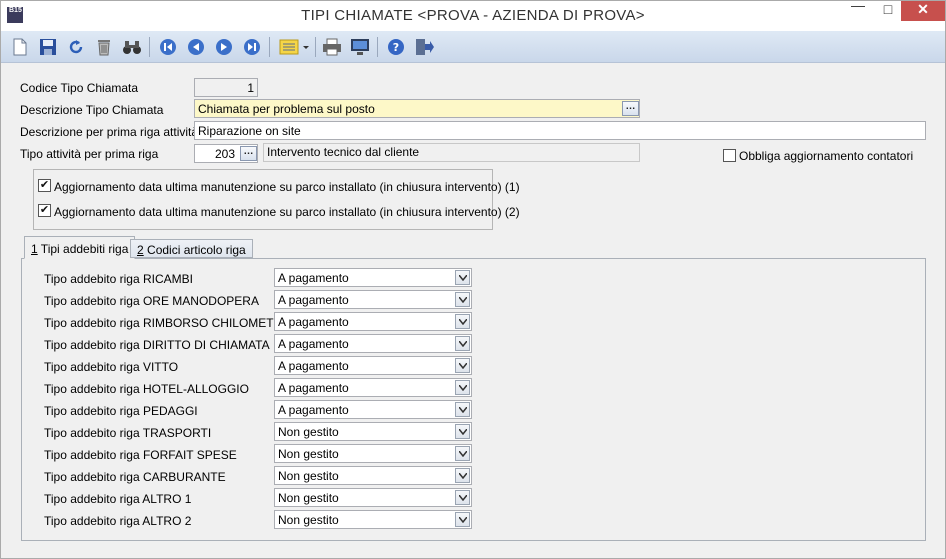  I want to click on tab-tipi-addebiti-label: Tipi addebiti riga, so click(83, 249).